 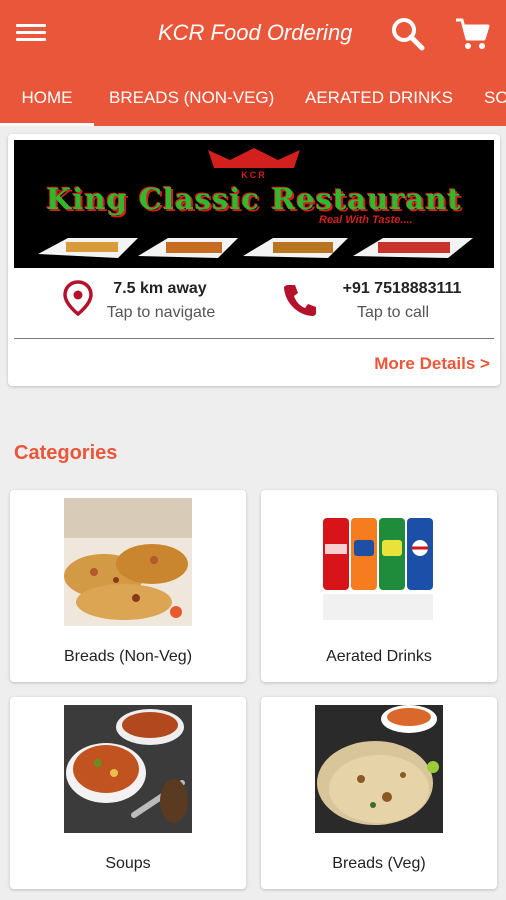 I want to click on category-tabs: HOME BREADS (NON-VEG) AERATED DRINKS SO, so click(x=253, y=98).